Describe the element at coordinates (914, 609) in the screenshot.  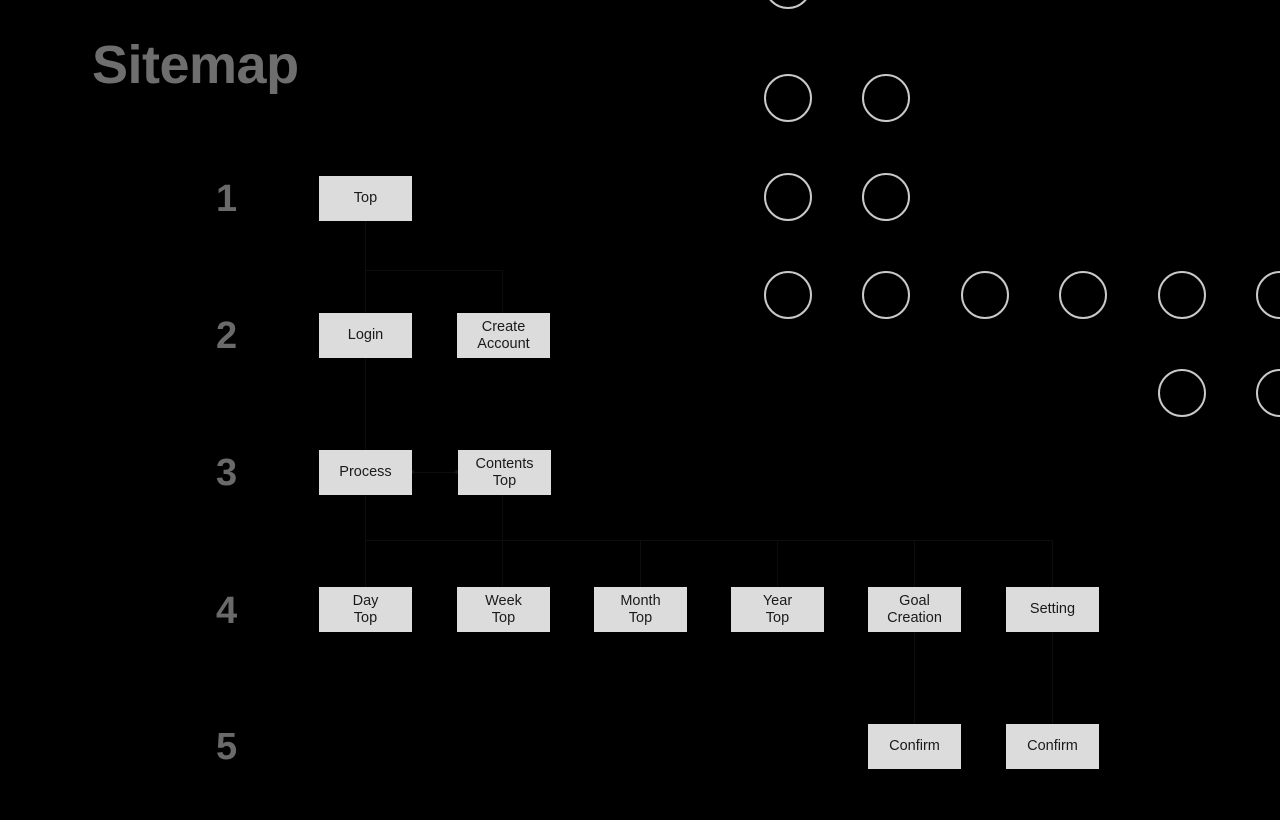
I see `node-box-goal-creation: Goal Creation` at that location.